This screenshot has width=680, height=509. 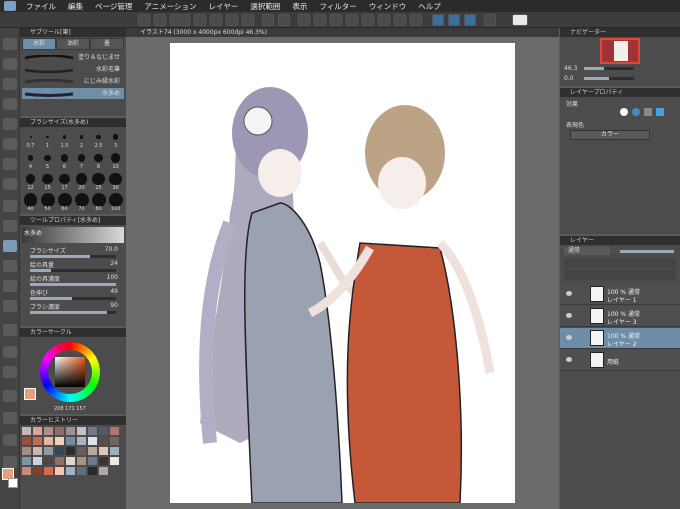 What do you see at coordinates (248, 20) in the screenshot?
I see `trash-icon` at bounding box center [248, 20].